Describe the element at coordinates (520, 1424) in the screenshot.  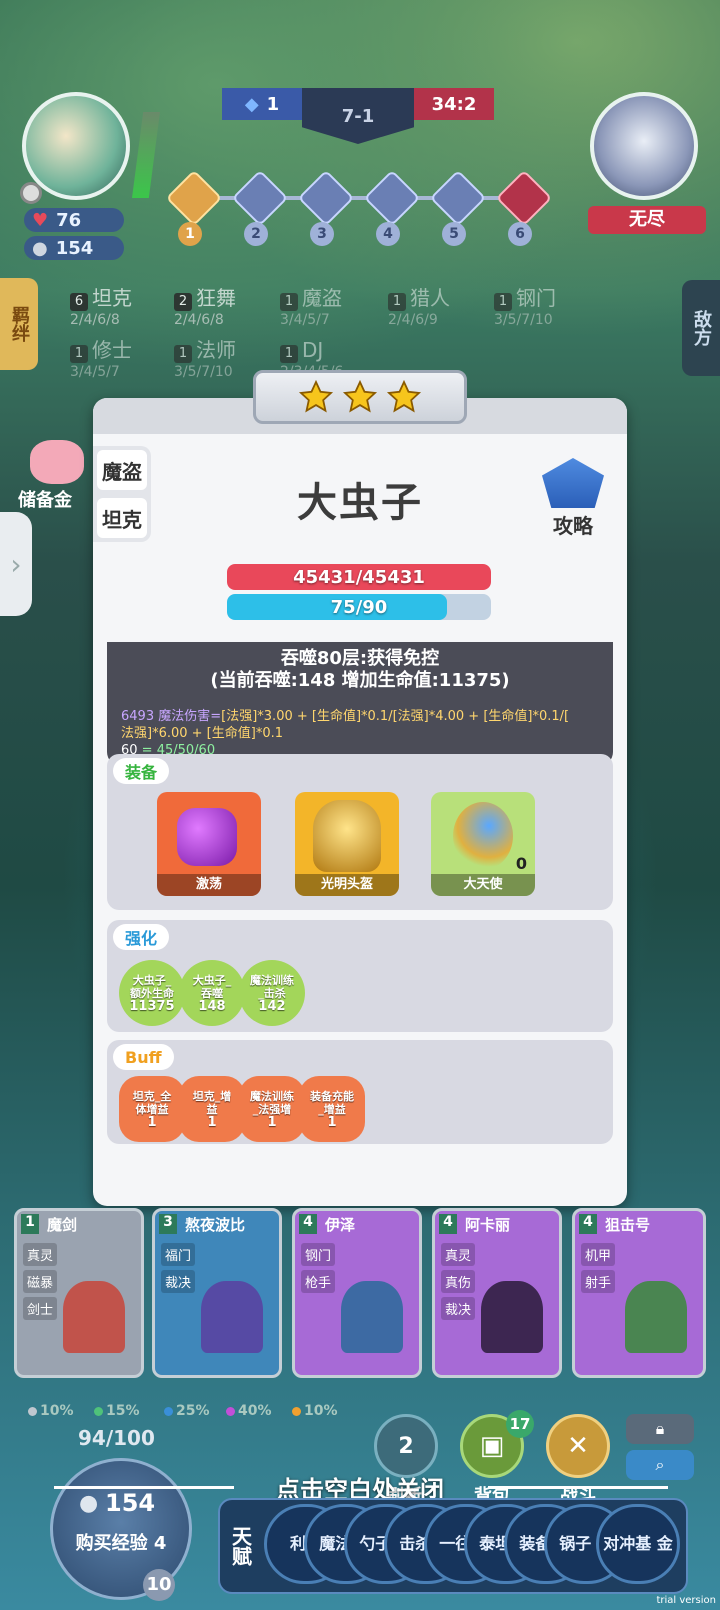
I see `bag-count-badge: 17` at that location.